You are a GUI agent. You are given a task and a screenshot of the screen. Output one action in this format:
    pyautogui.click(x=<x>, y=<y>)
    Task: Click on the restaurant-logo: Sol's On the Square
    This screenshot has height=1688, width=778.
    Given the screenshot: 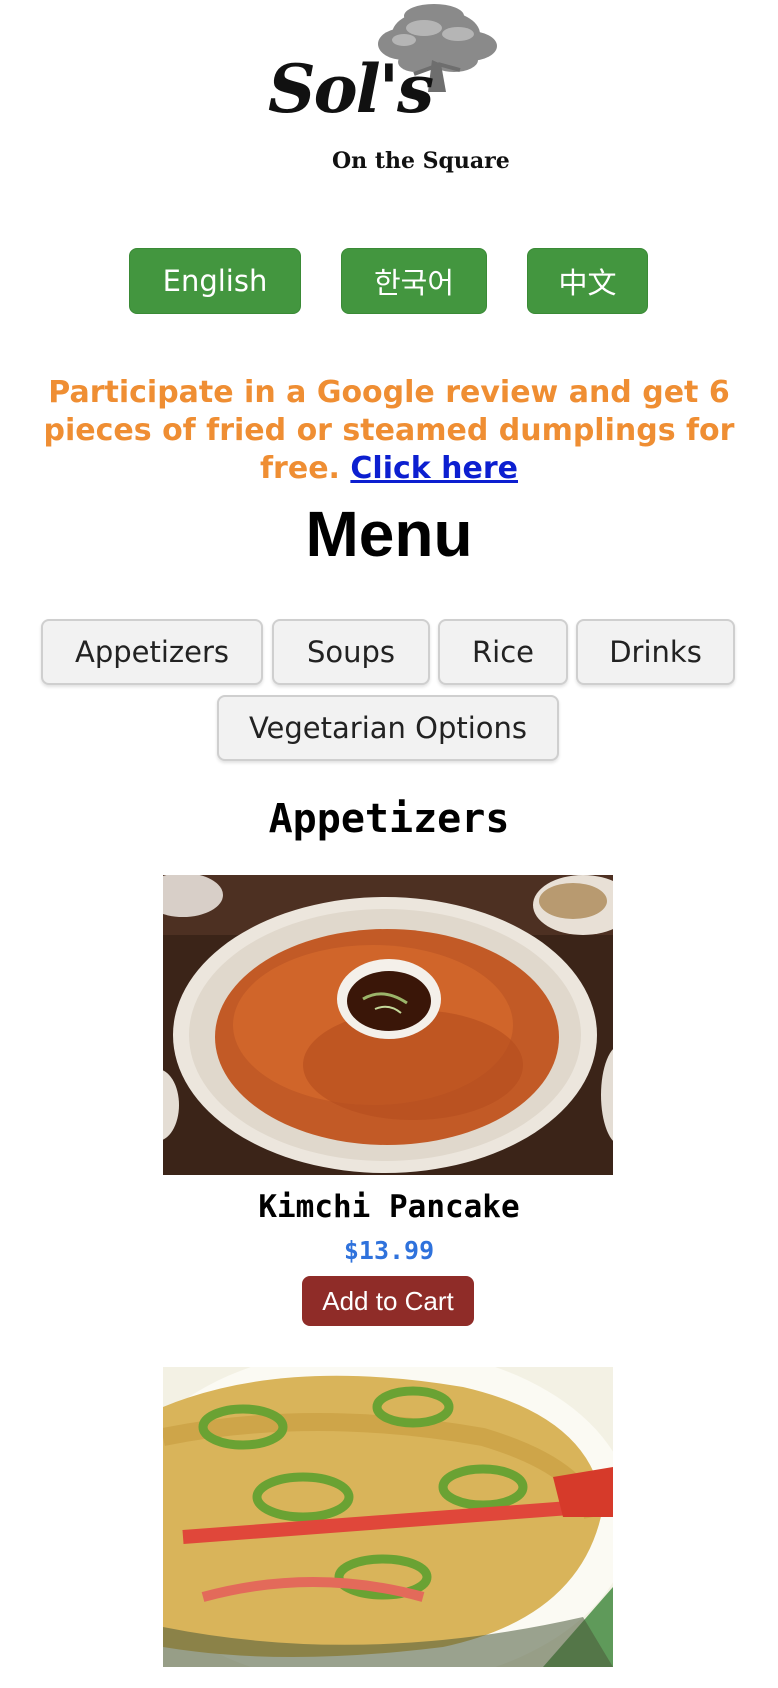 What is the action you would take?
    pyautogui.click(x=389, y=90)
    